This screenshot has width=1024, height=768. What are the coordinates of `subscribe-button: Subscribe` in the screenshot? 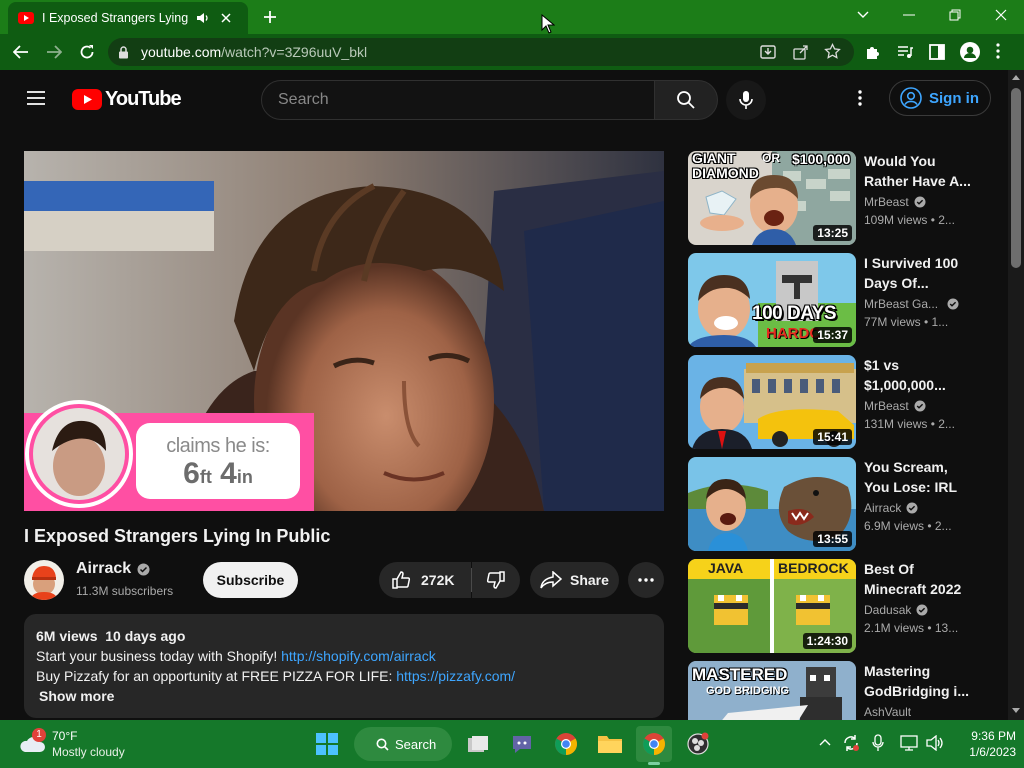 It's located at (250, 580).